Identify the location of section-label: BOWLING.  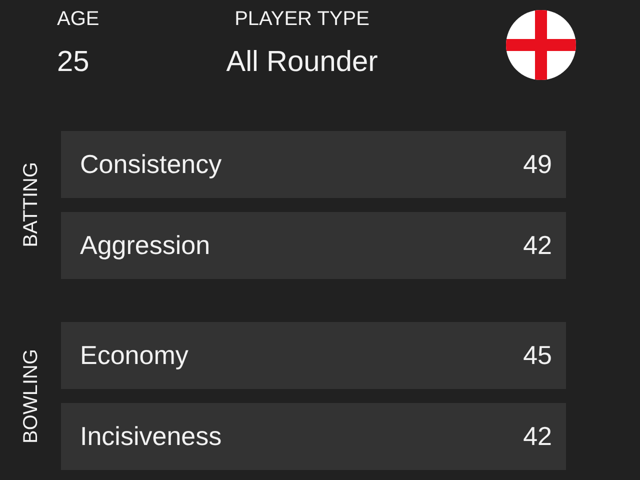
(30, 396).